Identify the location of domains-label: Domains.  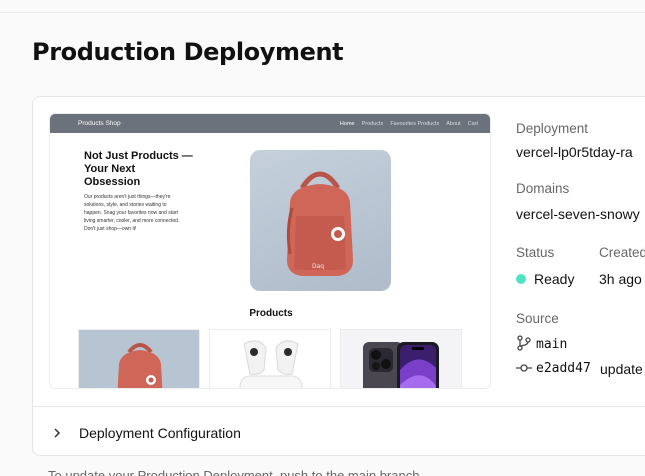
(543, 188).